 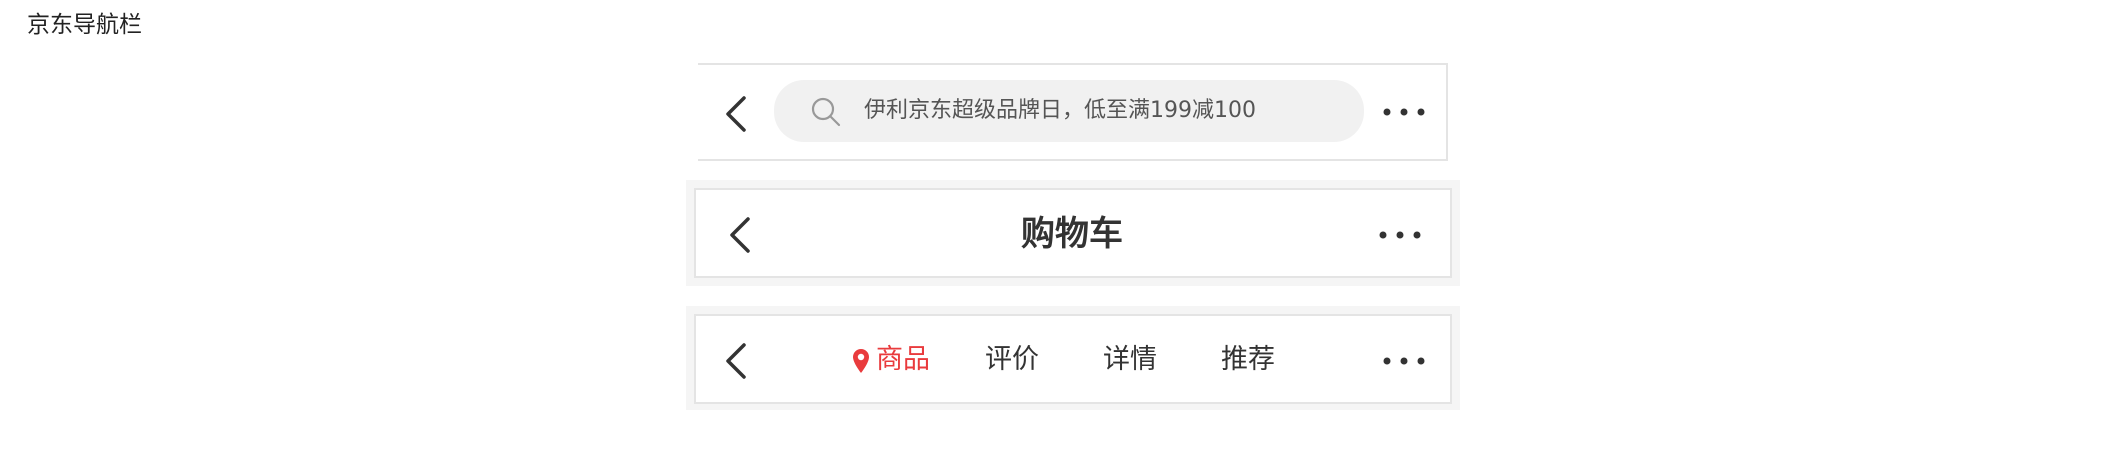 What do you see at coordinates (826, 112) in the screenshot?
I see `search-icon` at bounding box center [826, 112].